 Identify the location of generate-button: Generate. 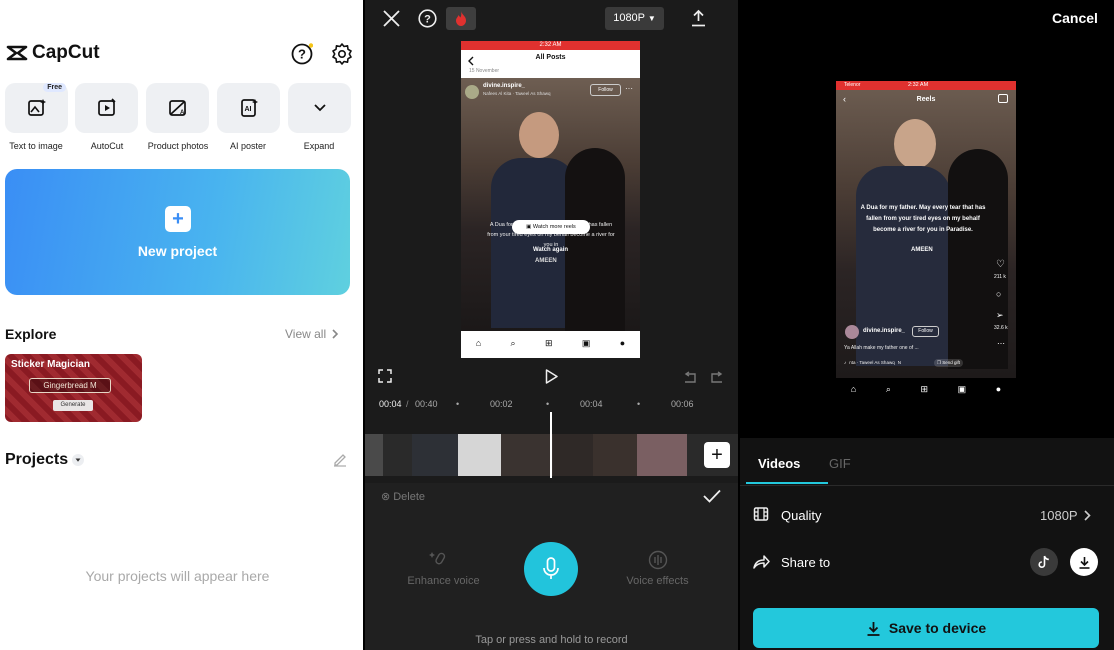
(73, 405).